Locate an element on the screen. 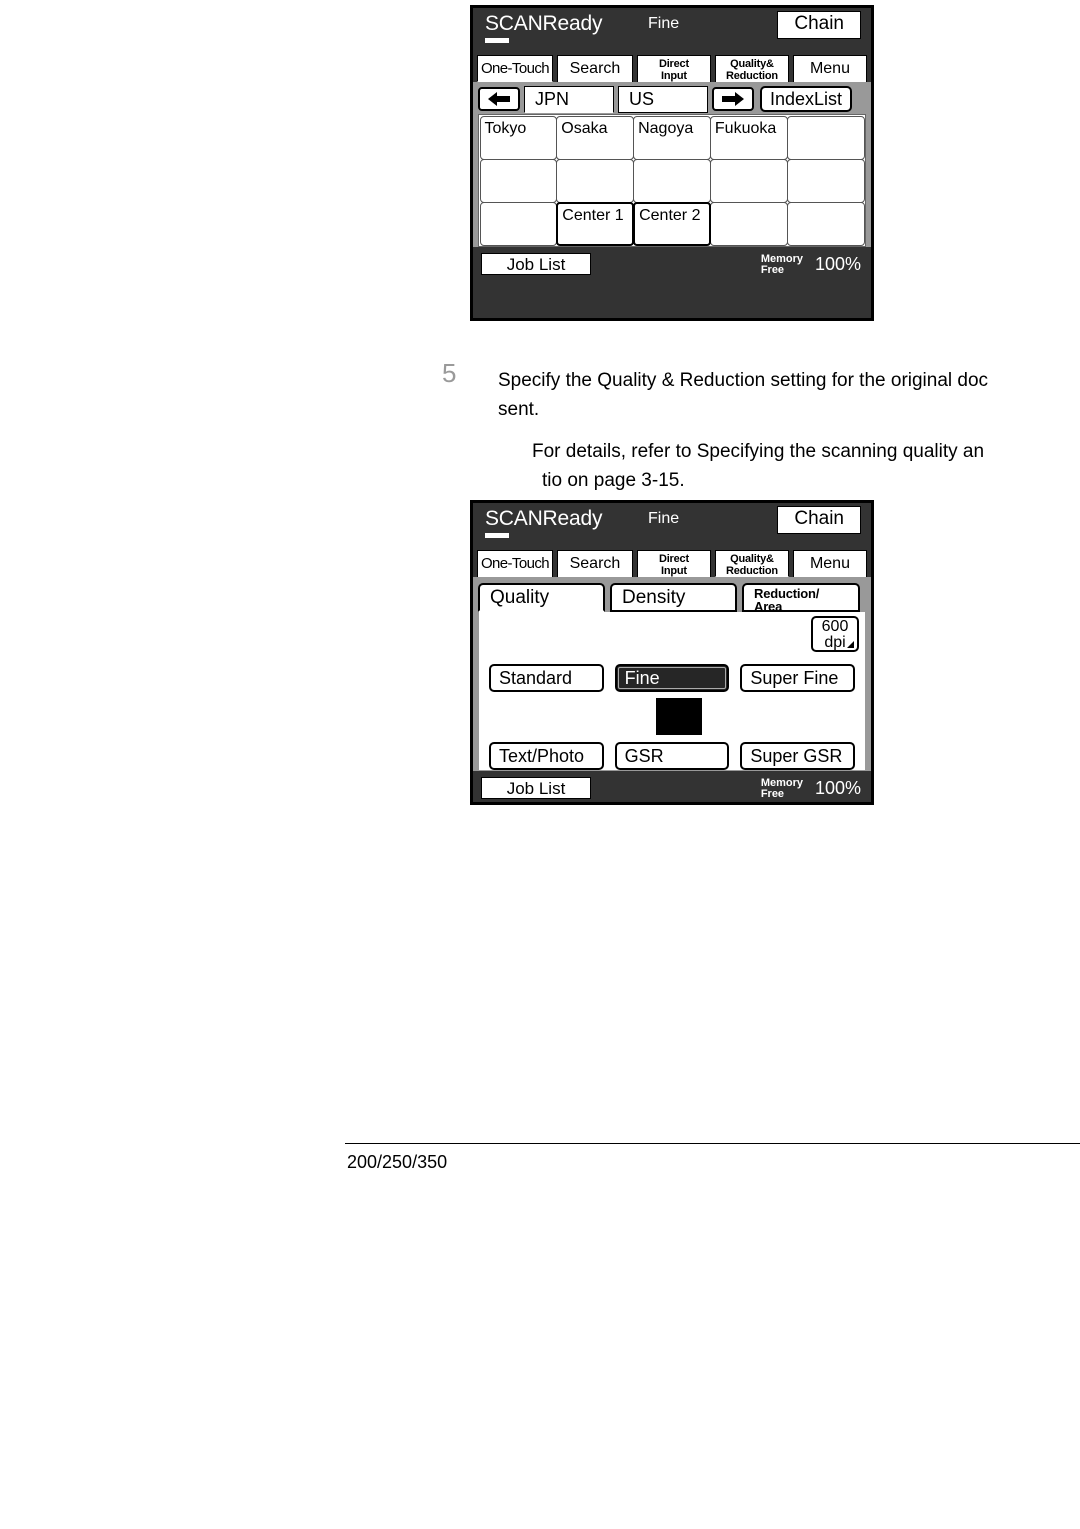 The width and height of the screenshot is (1080, 1529). quality-buttons-row-2: Text/Photo GSR Super GSR is located at coordinates (672, 756).